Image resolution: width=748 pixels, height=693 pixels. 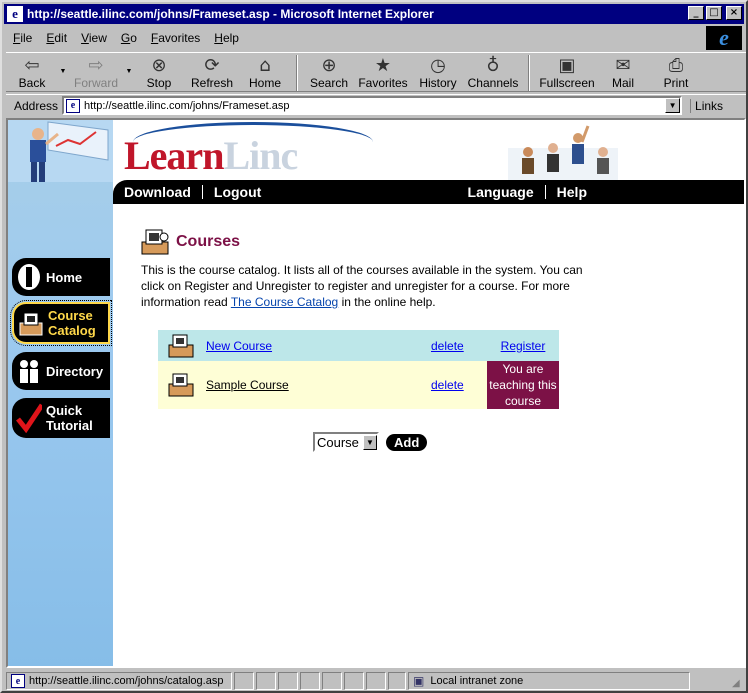 I want to click on course-catalog-icon, so click(x=31, y=323).